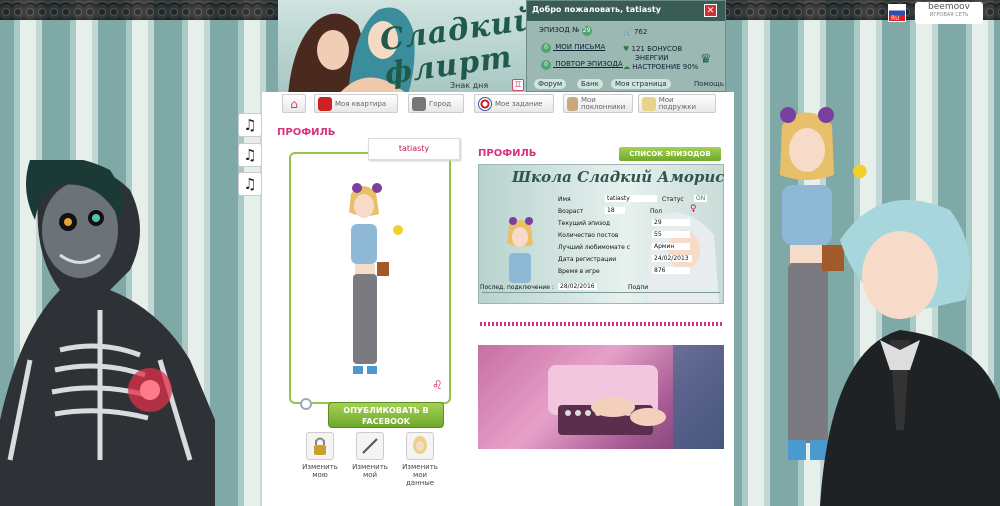 The height and width of the screenshot is (506, 1000). I want to click on publish-toggle, so click(306, 404).